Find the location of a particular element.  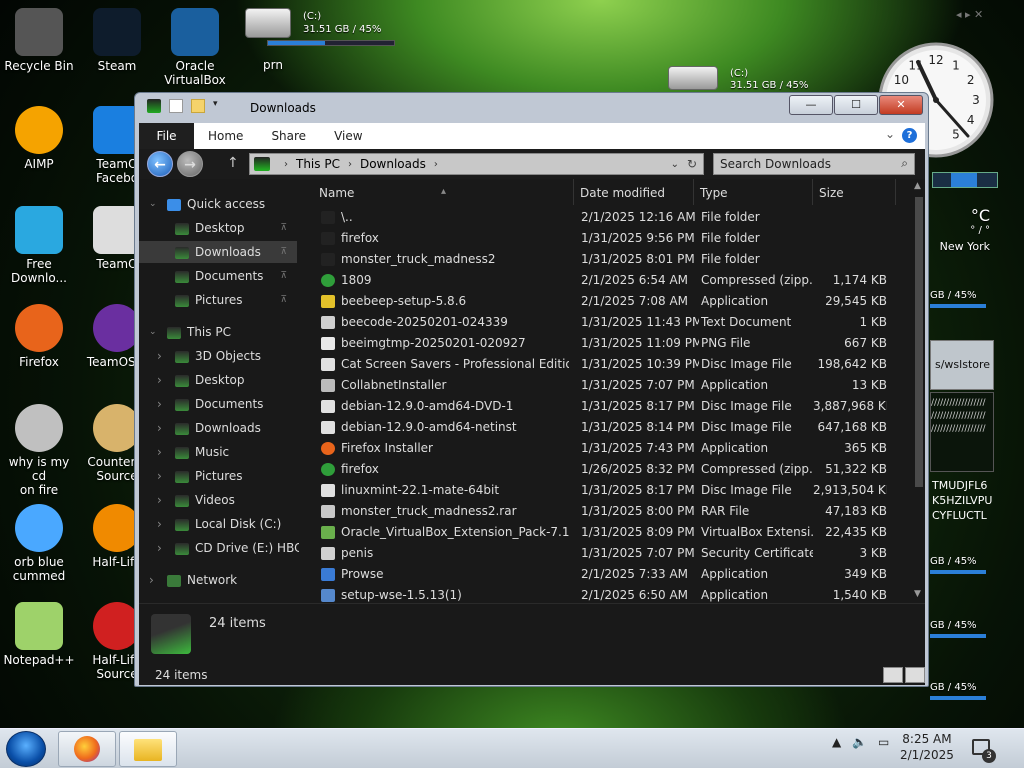

network-icon: ▭ is located at coordinates (883, 742).